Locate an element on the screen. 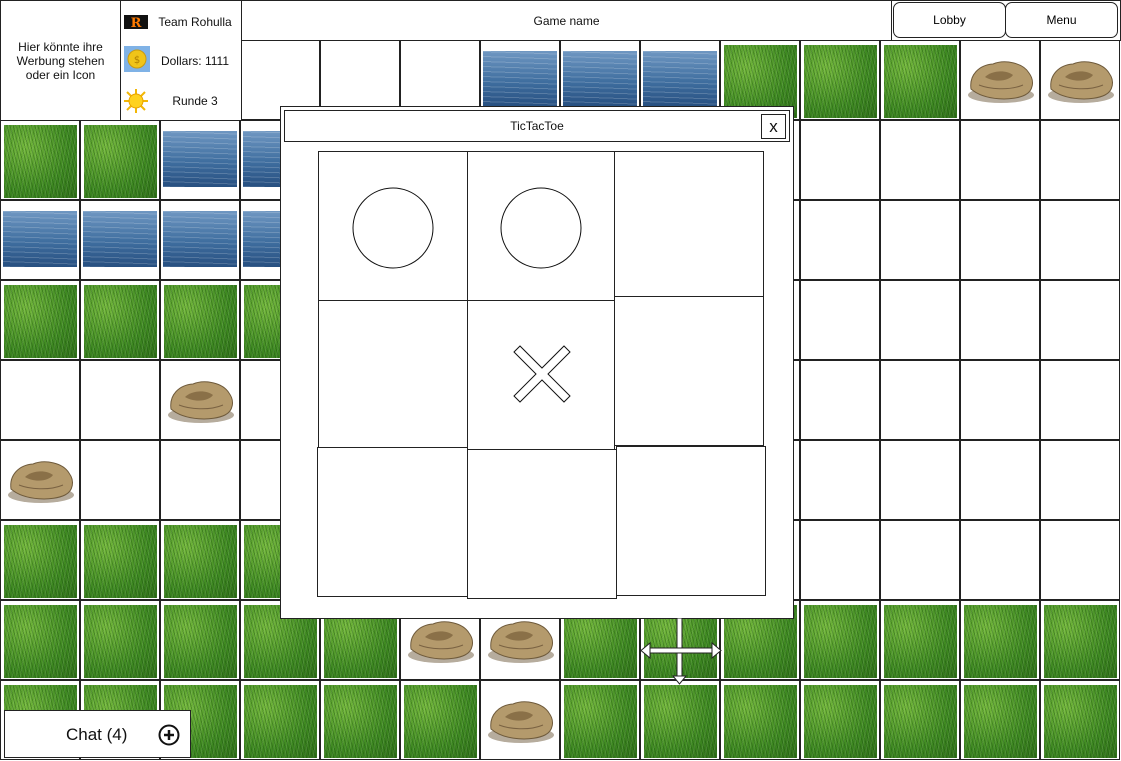  dialog-title-bar: TicTacToe is located at coordinates (537, 126).